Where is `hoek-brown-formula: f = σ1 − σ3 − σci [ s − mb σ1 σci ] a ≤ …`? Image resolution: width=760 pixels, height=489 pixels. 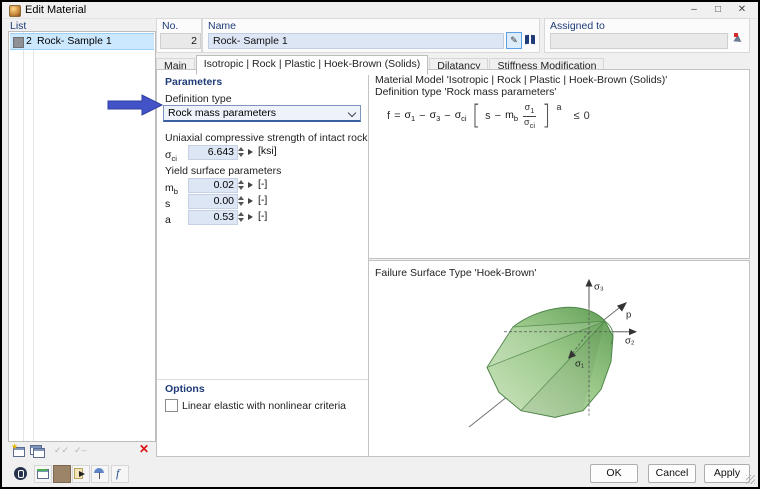
hoek-brown-formula: f = σ1 − σ3 − σci [ s − mb σ1 σci ] a ≤ … is located at coordinates (488, 116).